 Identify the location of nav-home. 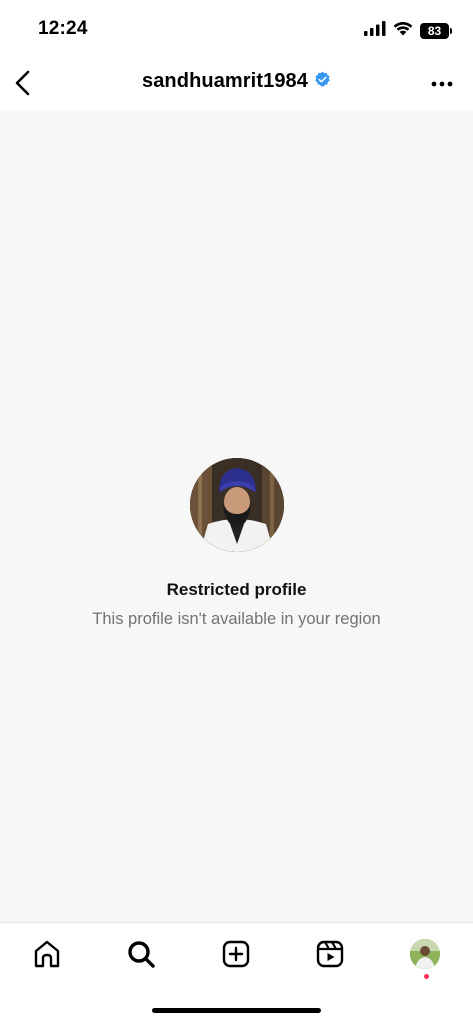
(47, 954).